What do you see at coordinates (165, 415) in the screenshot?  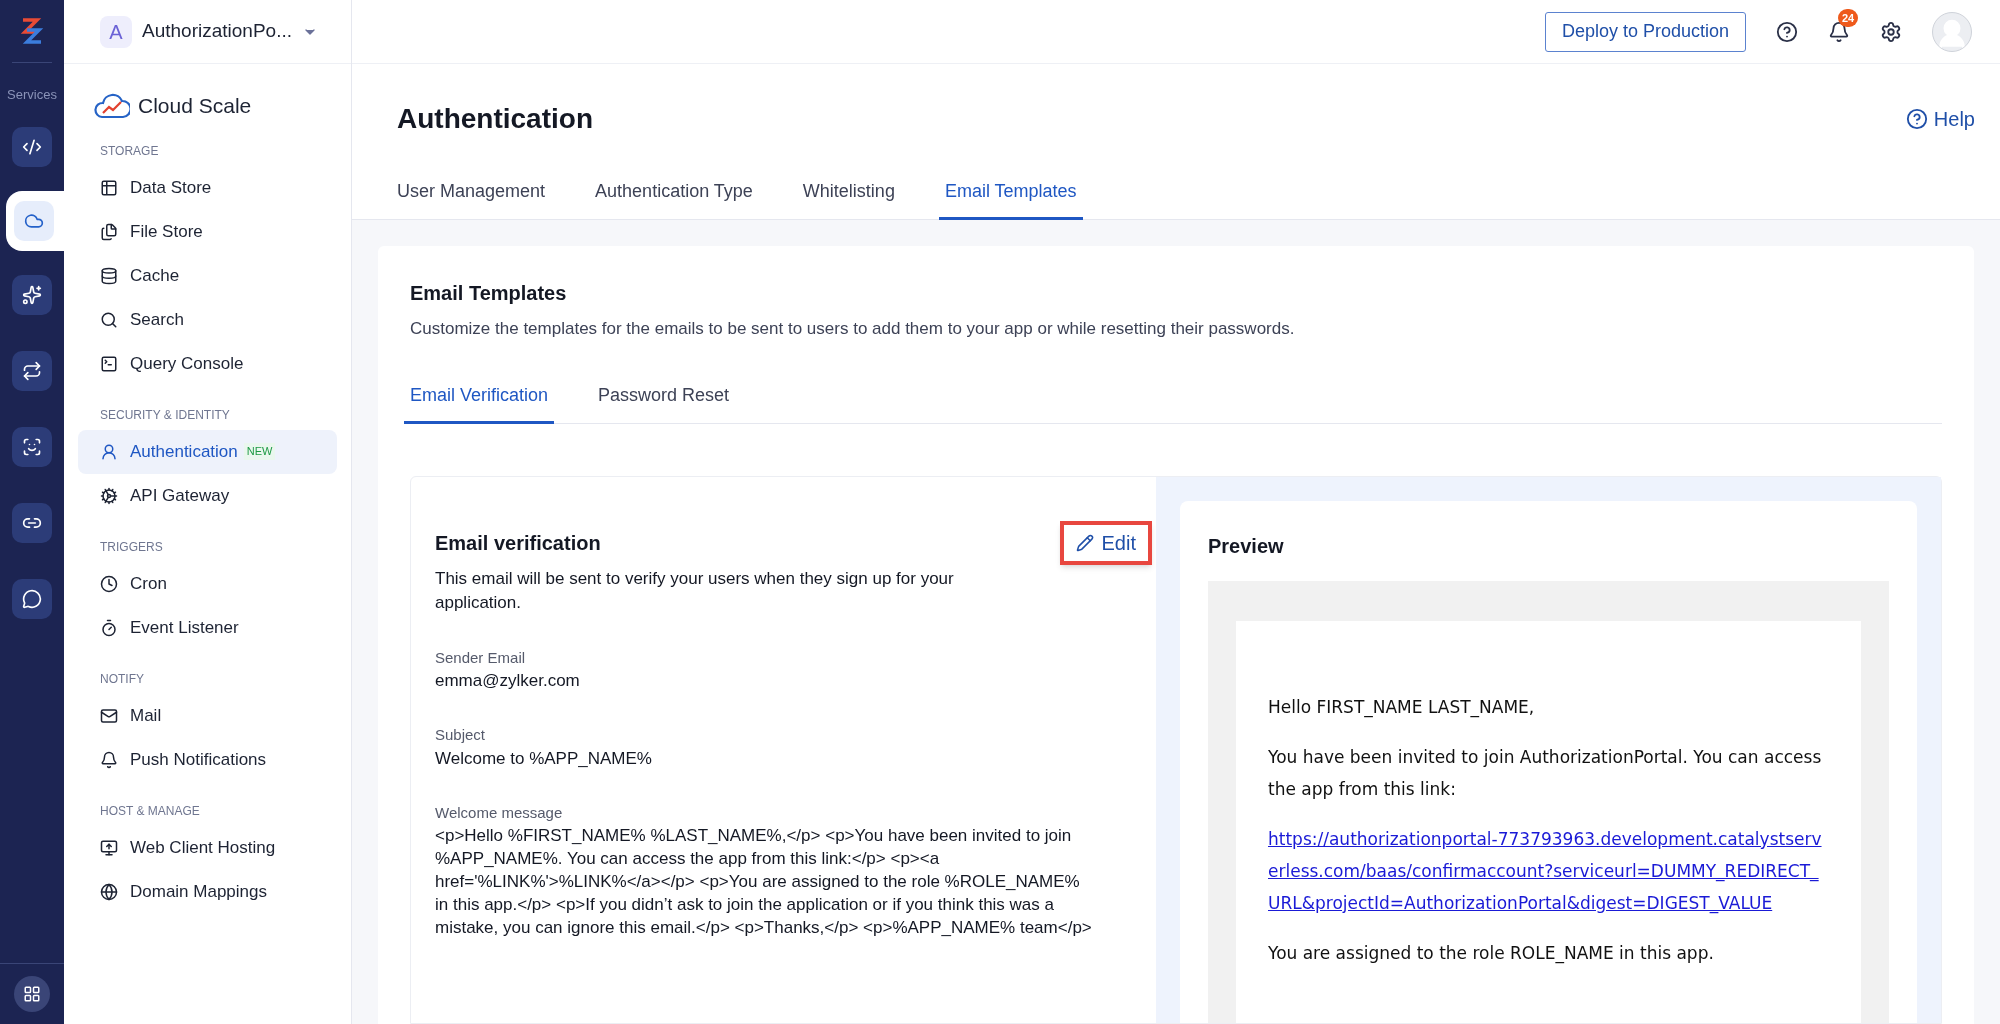 I see `section-heading: SECURITY & IDENTITY` at bounding box center [165, 415].